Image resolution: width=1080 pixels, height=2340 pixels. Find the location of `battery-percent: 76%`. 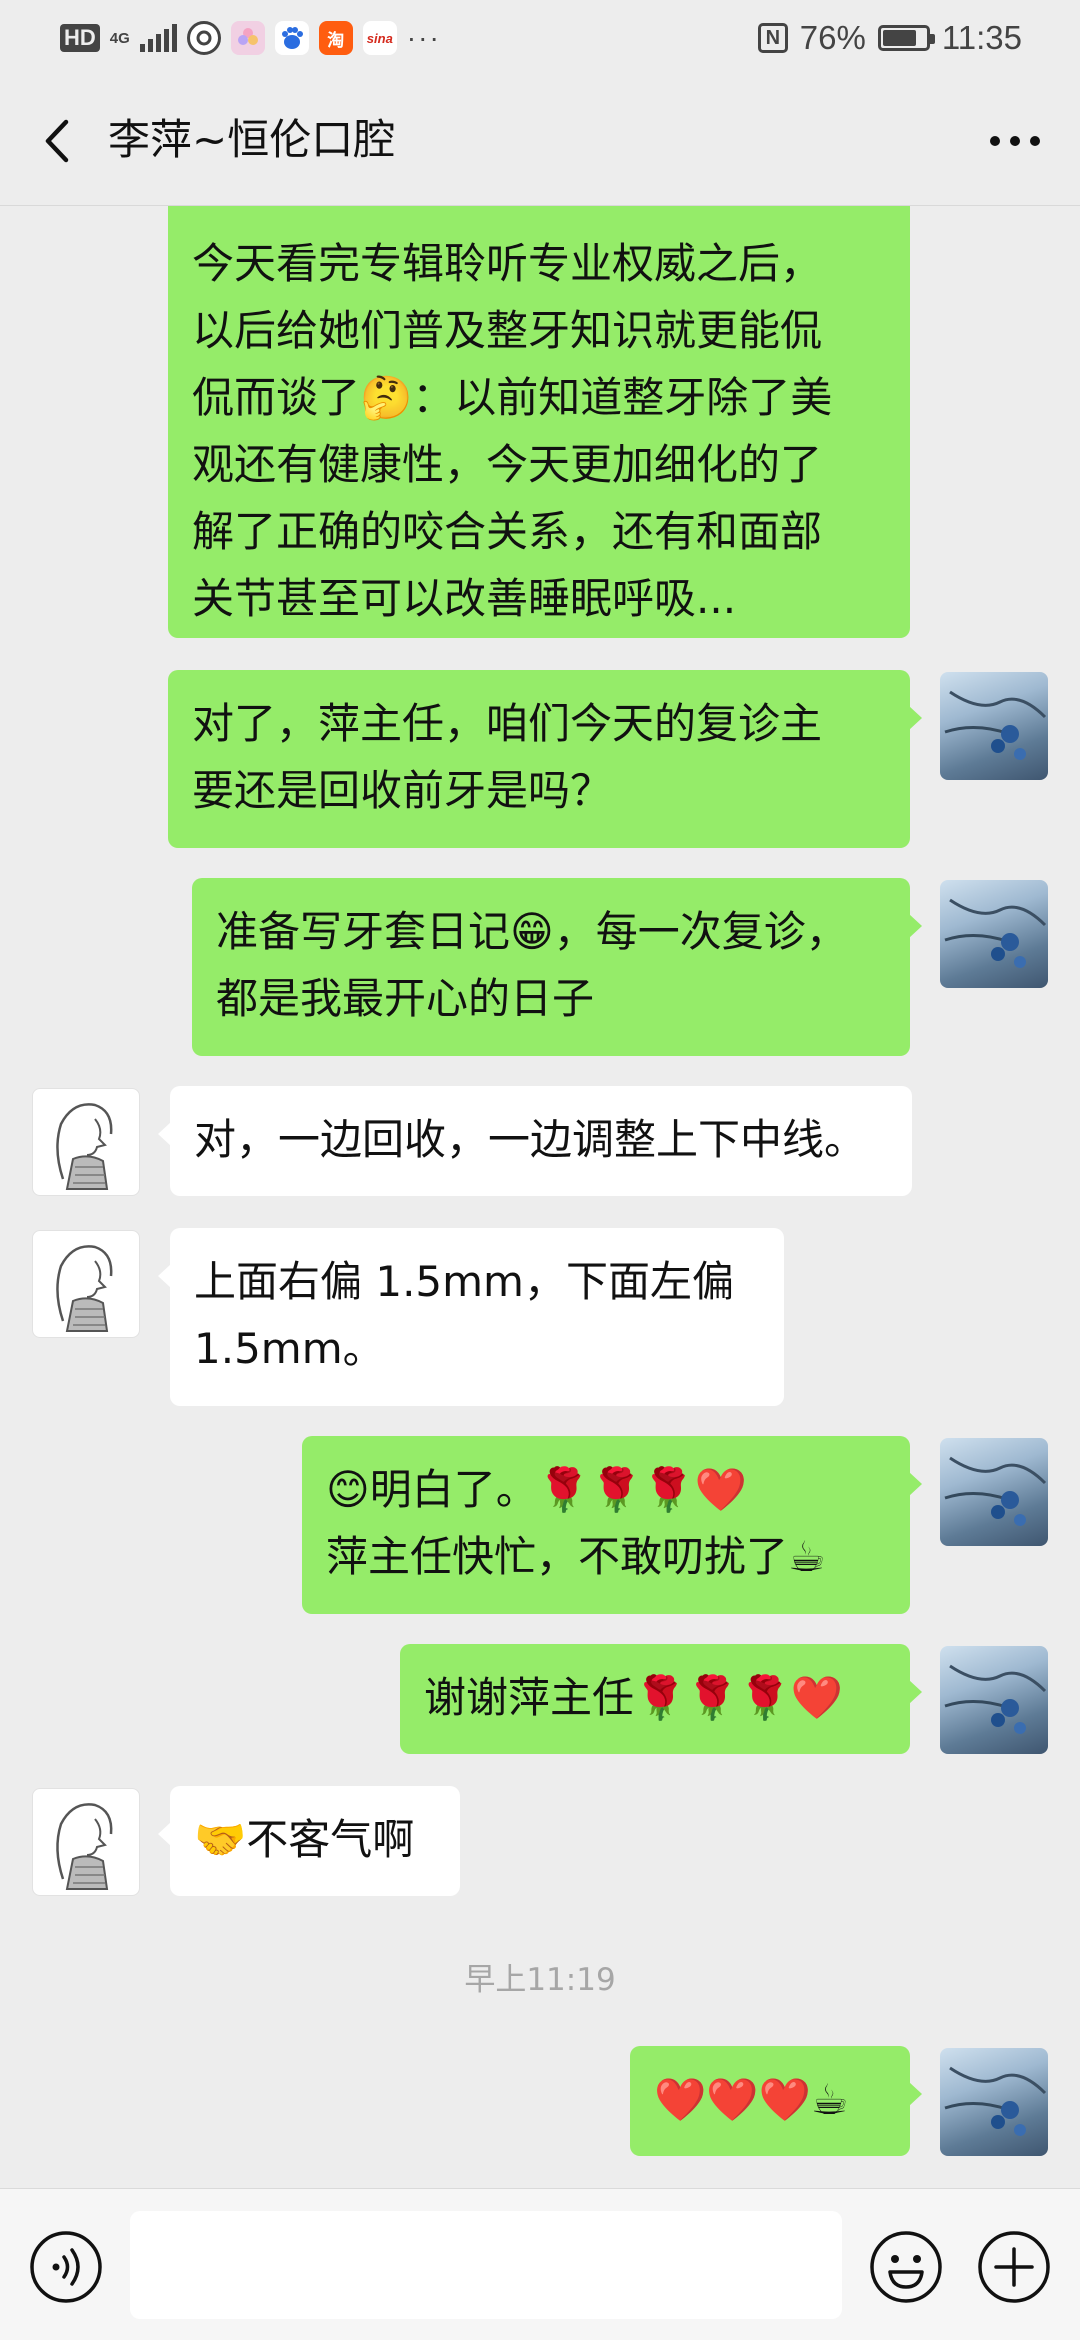

battery-percent: 76% is located at coordinates (832, 37).